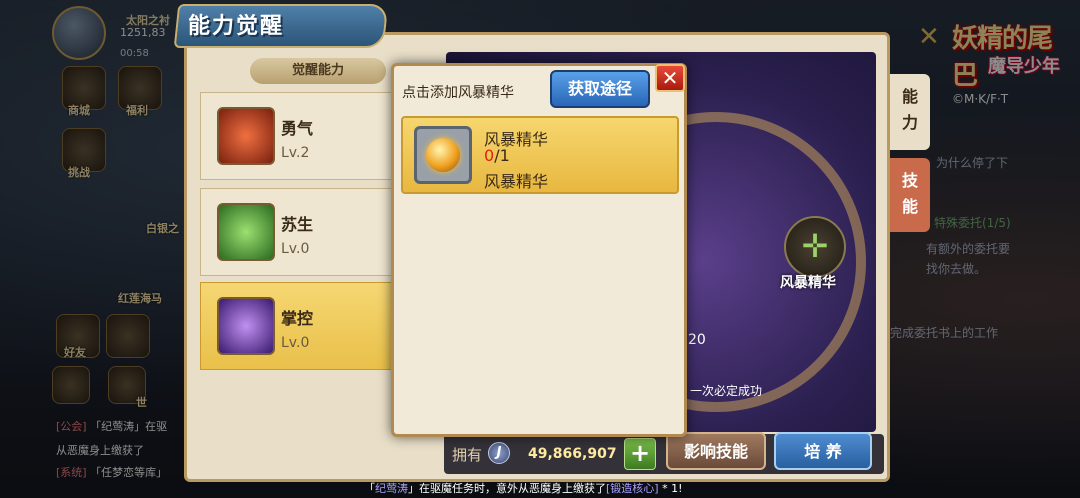  I want to click on item-source: 风暴精华, so click(516, 181).